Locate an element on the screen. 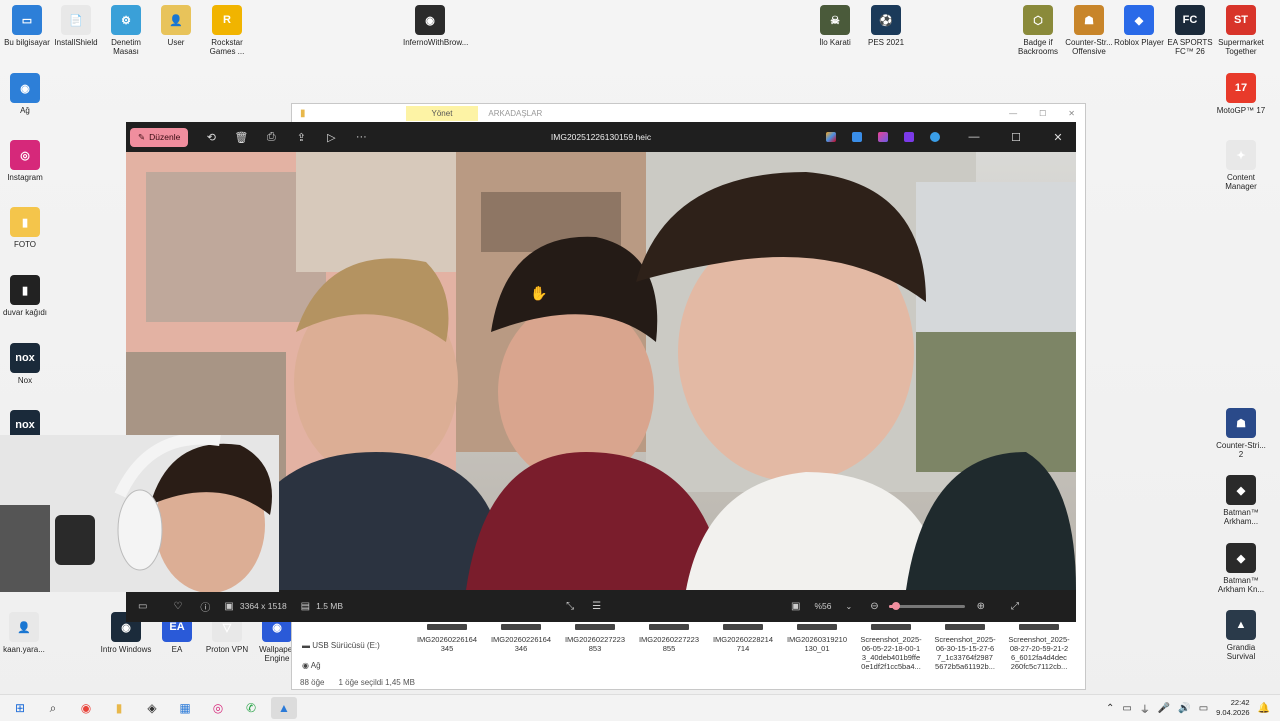  desktop-icon-label: İlo Karati is located at coordinates (835, 42).